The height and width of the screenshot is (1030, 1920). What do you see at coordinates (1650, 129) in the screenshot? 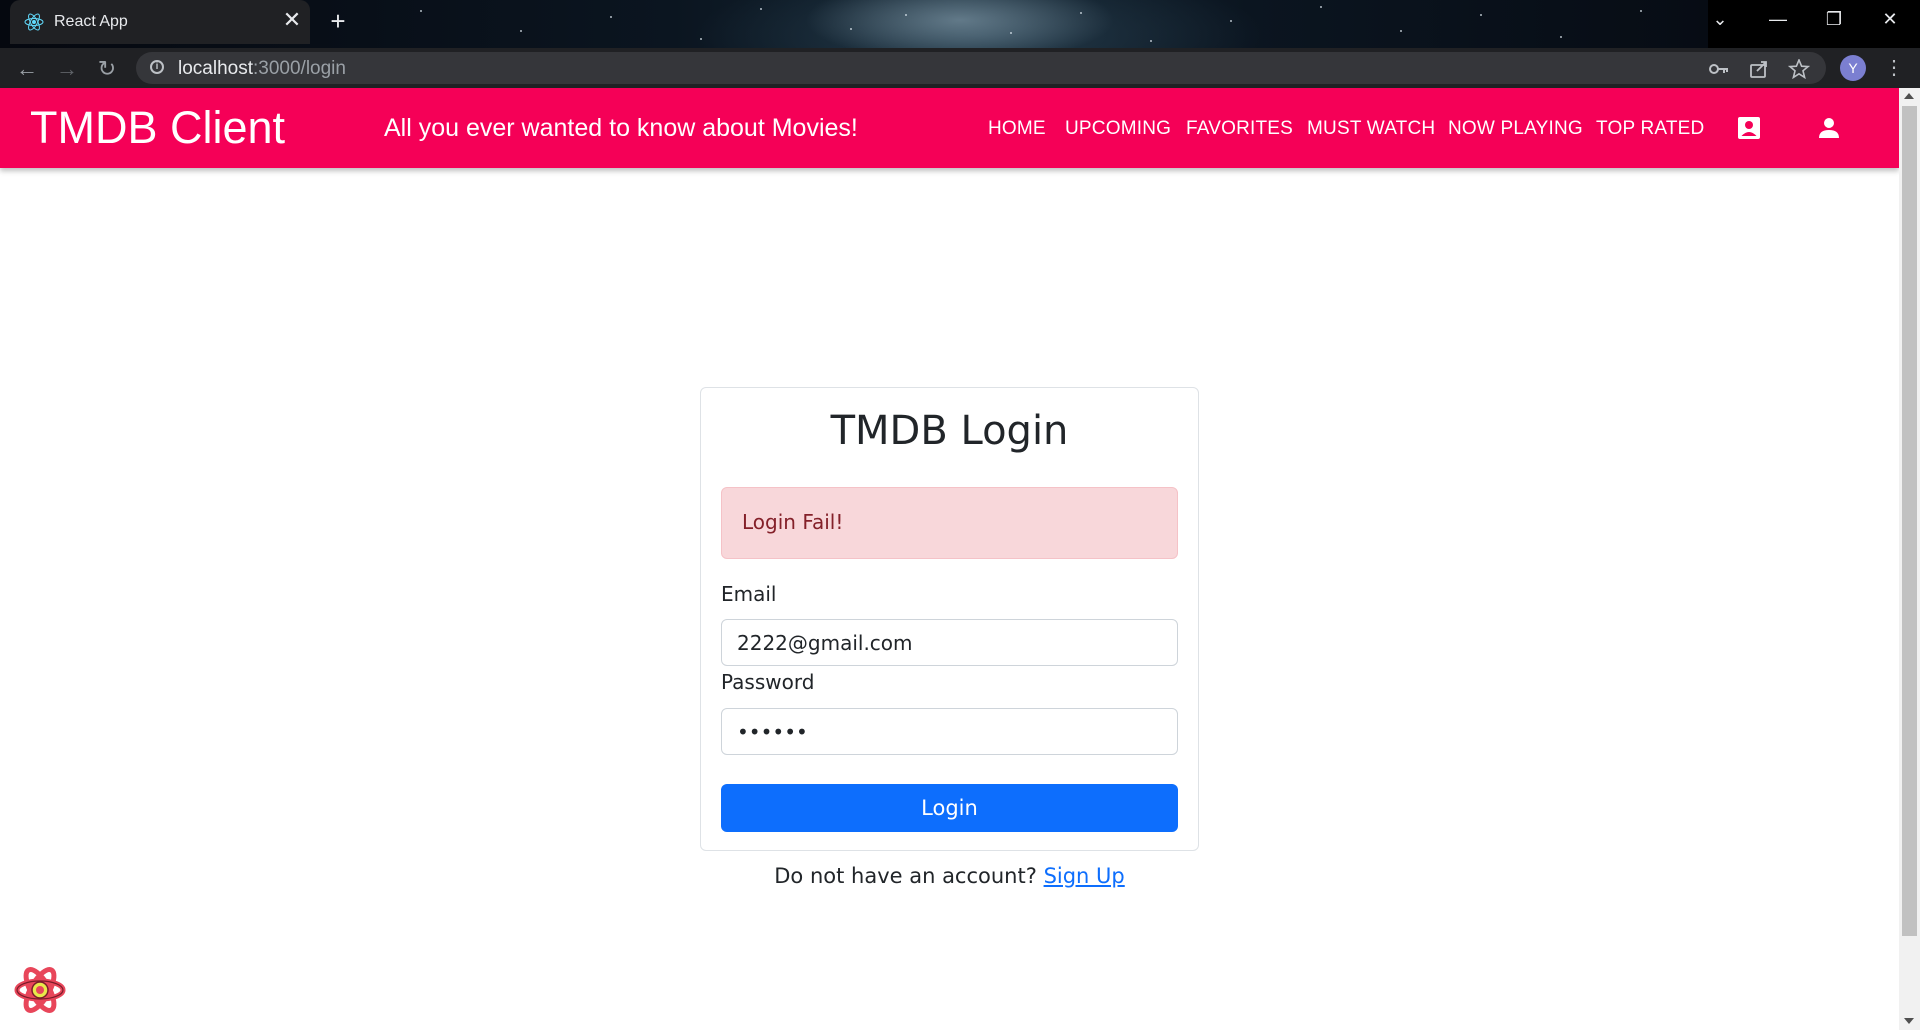
I see `nav-top-rated: TOP RATED` at bounding box center [1650, 129].